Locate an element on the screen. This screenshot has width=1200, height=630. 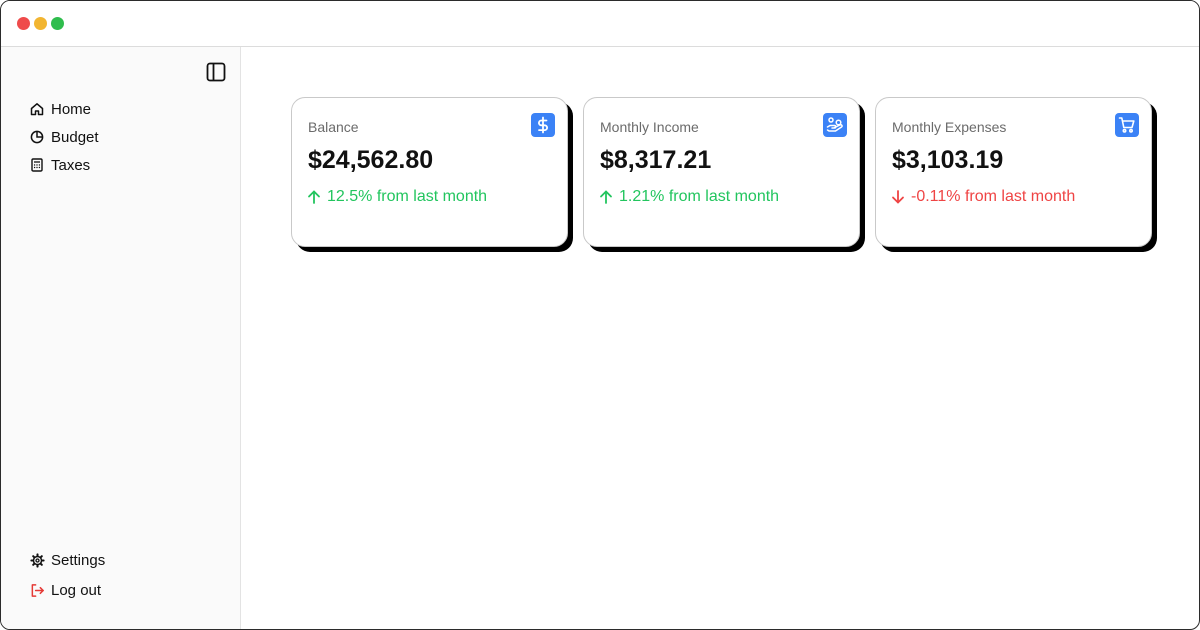
maximize-window-button is located at coordinates (57, 23).